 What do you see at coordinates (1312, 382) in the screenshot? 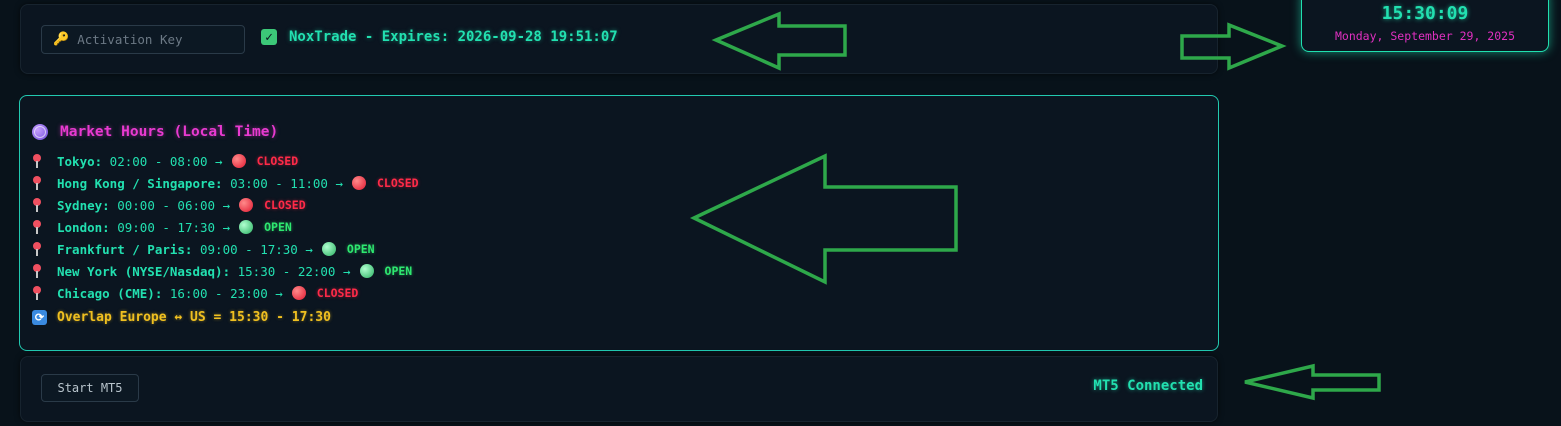
I see `arrow-left-mt5-icon` at bounding box center [1312, 382].